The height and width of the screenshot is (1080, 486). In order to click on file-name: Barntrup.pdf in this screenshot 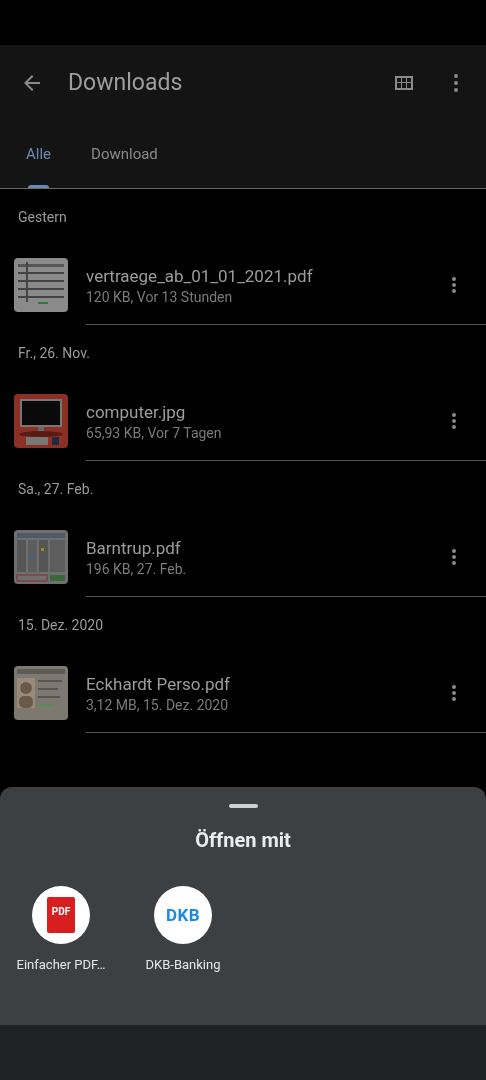, I will do `click(264, 547)`.